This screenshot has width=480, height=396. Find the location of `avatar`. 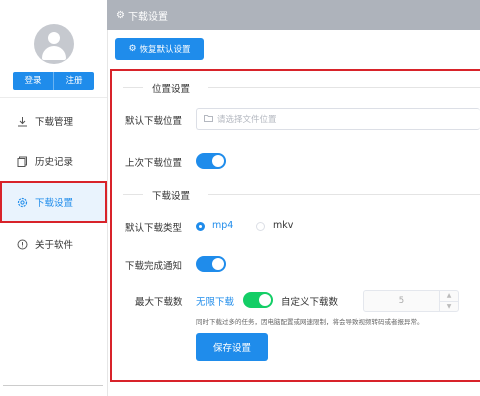

avatar is located at coordinates (54, 44).